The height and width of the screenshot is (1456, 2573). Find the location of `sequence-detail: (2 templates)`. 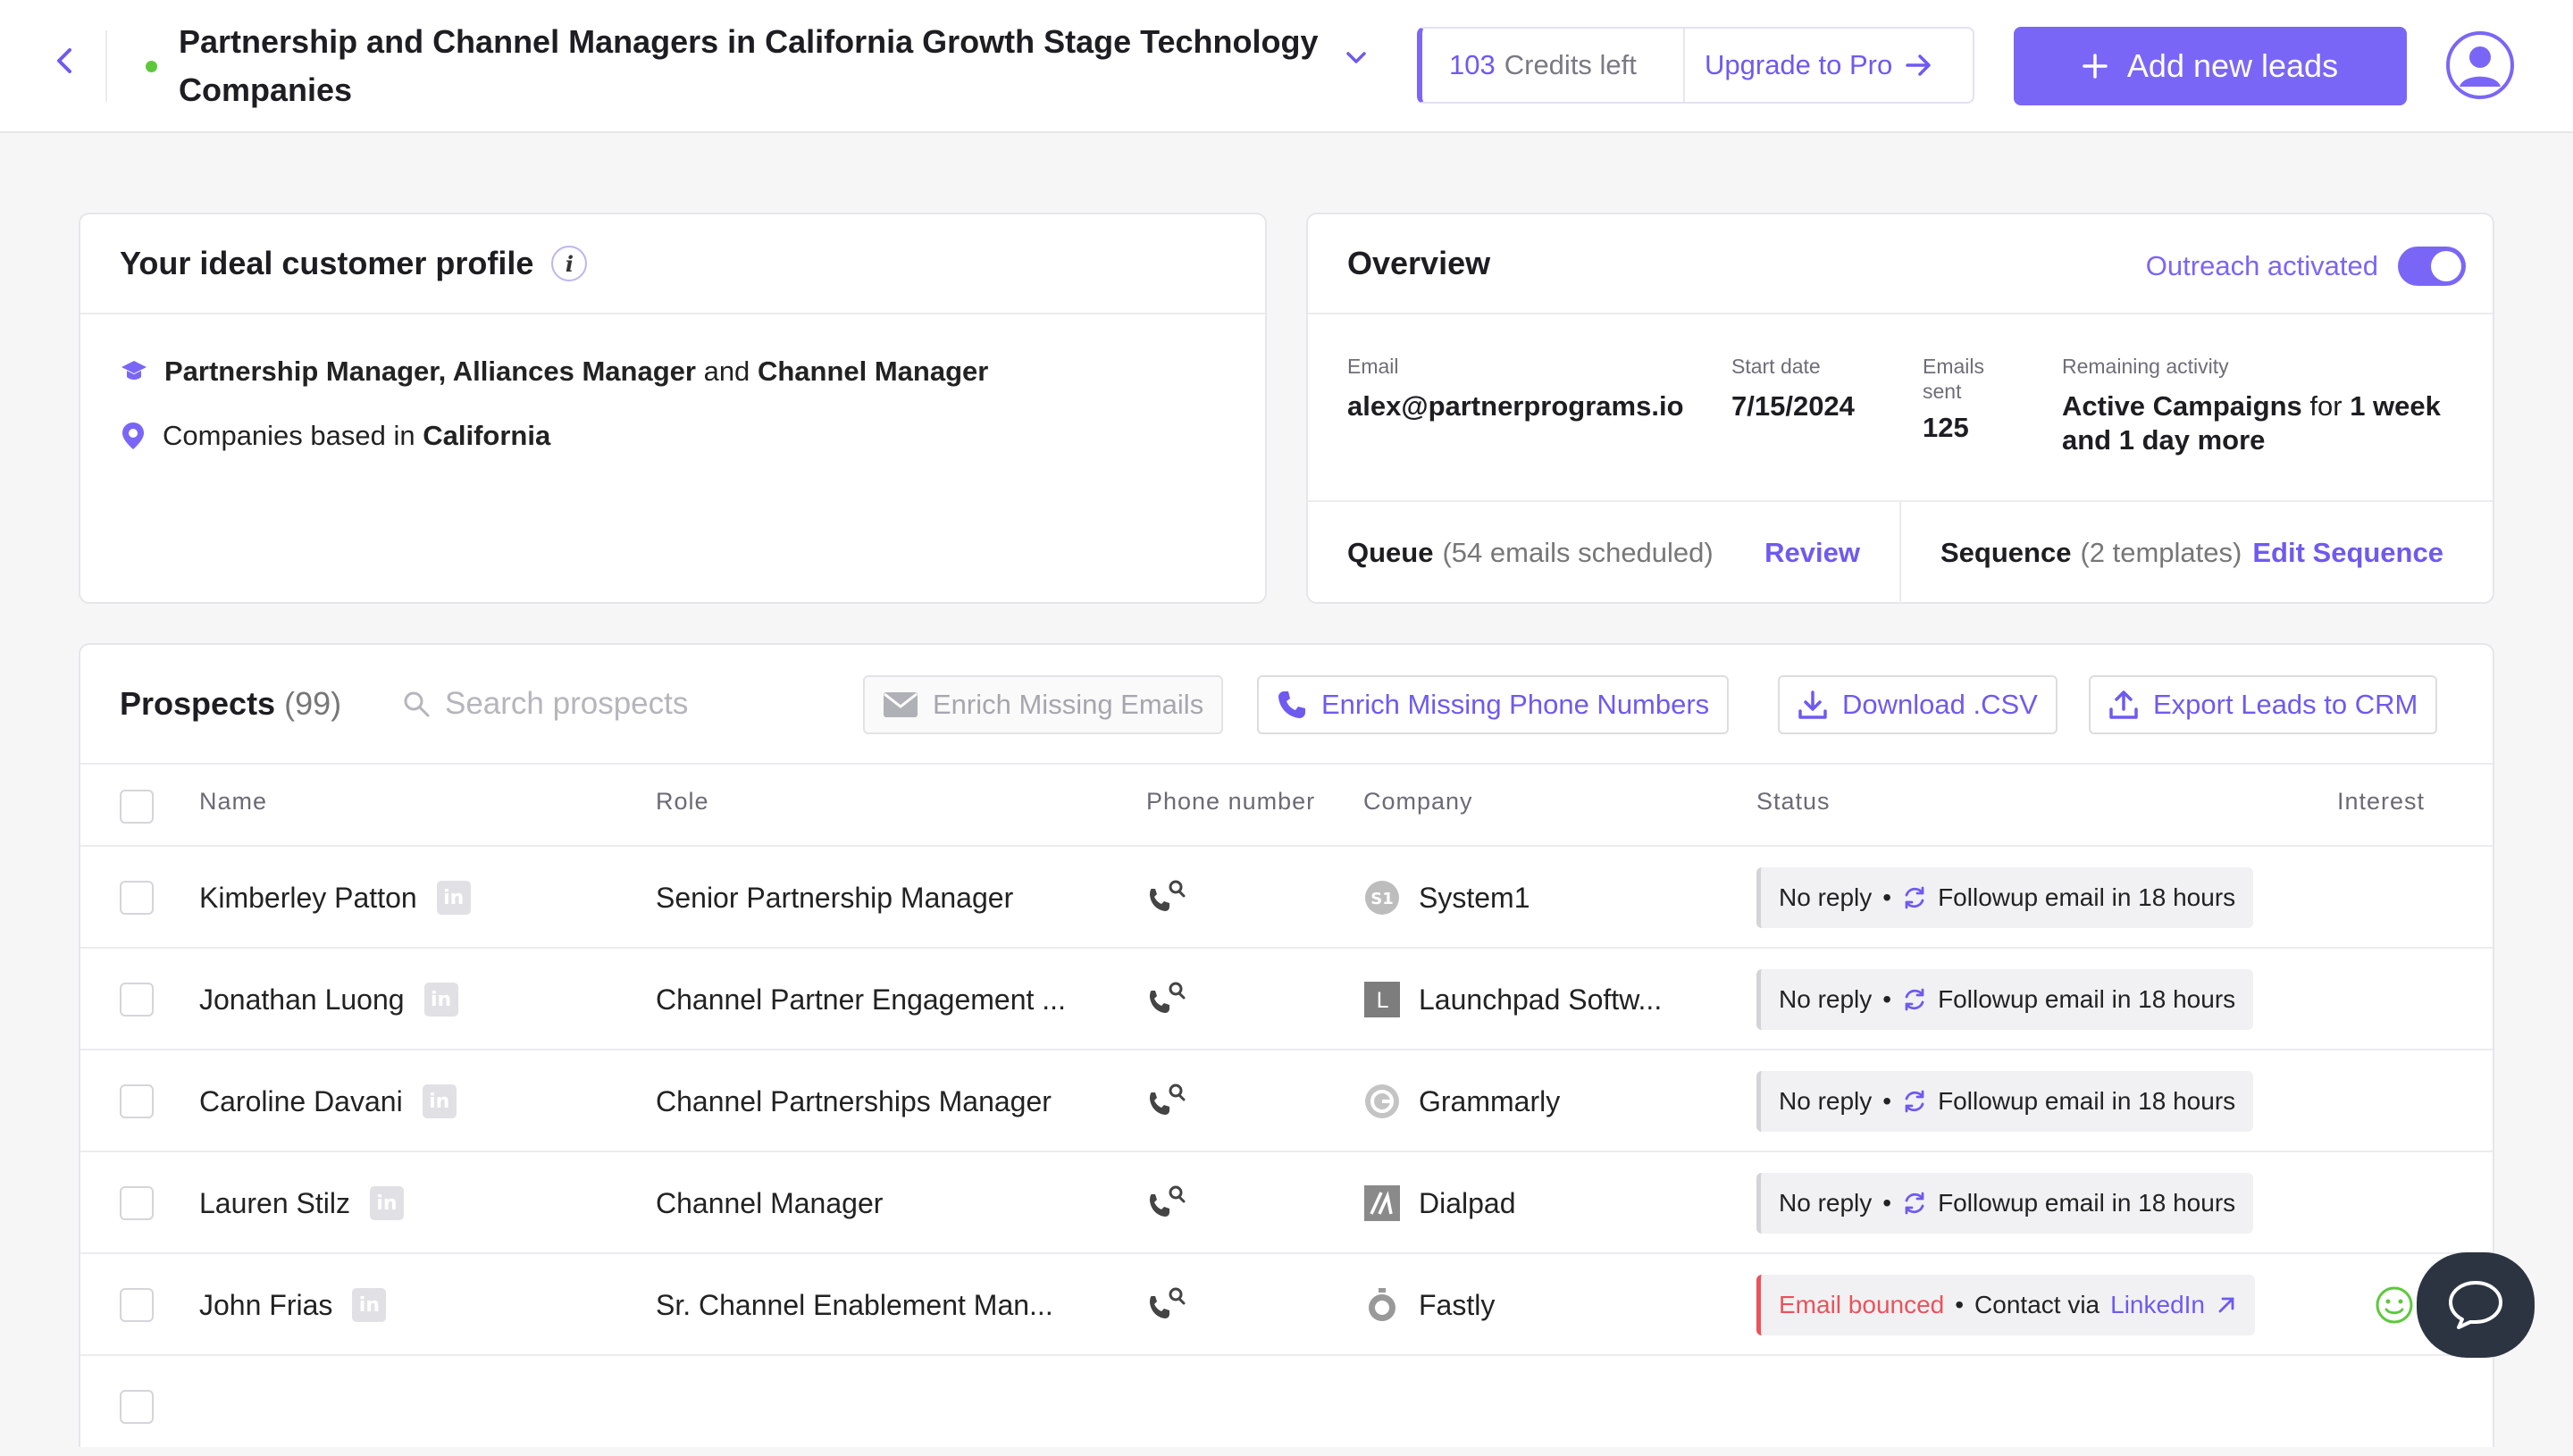

sequence-detail: (2 templates) is located at coordinates (2161, 552).